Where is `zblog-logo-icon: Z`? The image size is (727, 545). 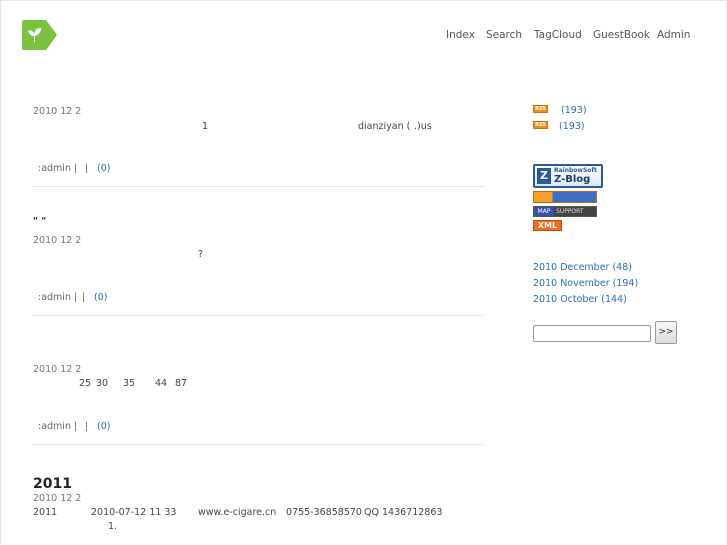 zblog-logo-icon: Z is located at coordinates (544, 176).